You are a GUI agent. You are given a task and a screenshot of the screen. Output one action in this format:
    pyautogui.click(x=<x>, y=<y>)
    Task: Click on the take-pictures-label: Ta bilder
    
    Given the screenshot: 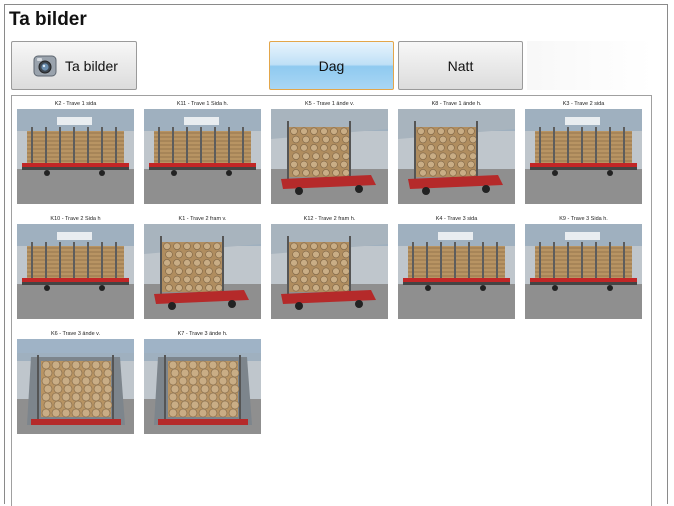 What is the action you would take?
    pyautogui.click(x=91, y=65)
    